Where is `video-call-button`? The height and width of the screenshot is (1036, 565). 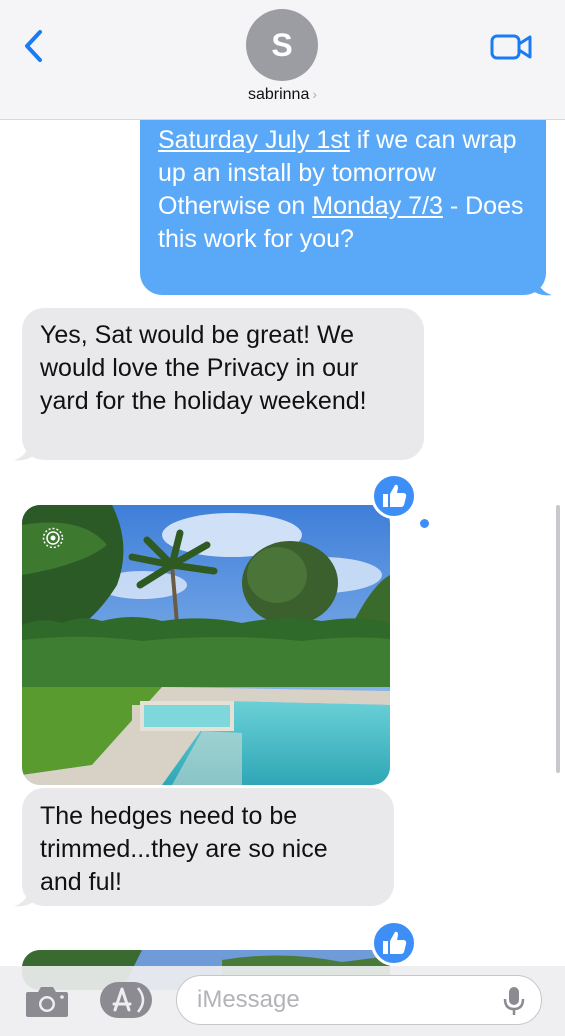 video-call-button is located at coordinates (512, 47).